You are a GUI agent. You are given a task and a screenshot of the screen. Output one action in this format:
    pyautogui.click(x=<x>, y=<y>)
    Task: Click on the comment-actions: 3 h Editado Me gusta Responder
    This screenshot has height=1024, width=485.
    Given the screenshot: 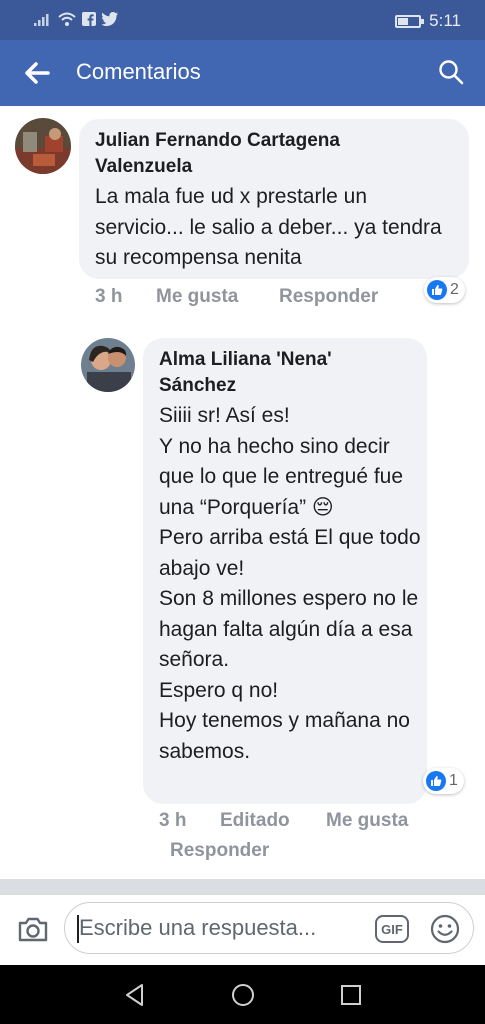 What is the action you would take?
    pyautogui.click(x=242, y=840)
    